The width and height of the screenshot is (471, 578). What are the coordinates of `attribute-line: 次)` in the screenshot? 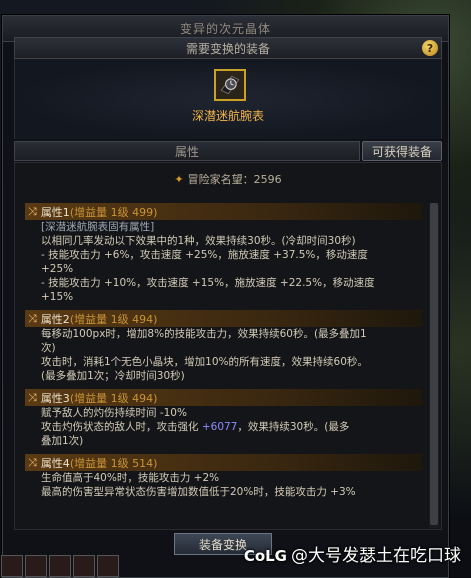 It's located at (48, 348).